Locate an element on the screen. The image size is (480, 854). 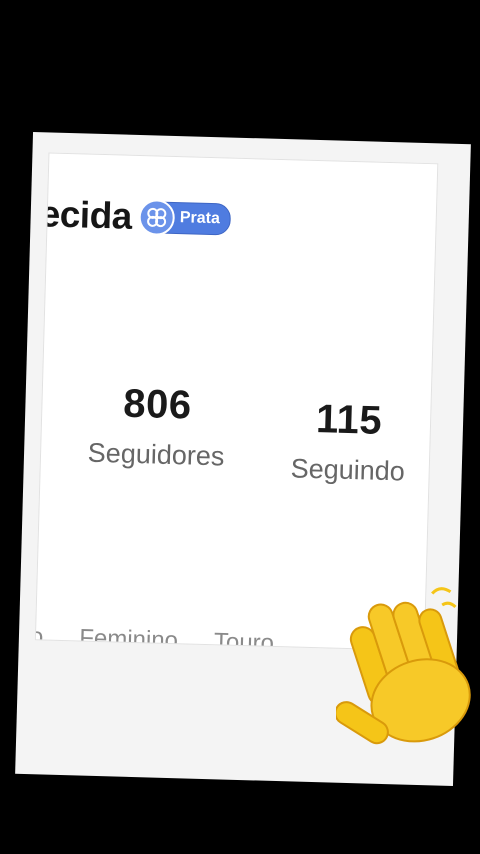
profile-header: ecida Prata is located at coordinates (135, 216).